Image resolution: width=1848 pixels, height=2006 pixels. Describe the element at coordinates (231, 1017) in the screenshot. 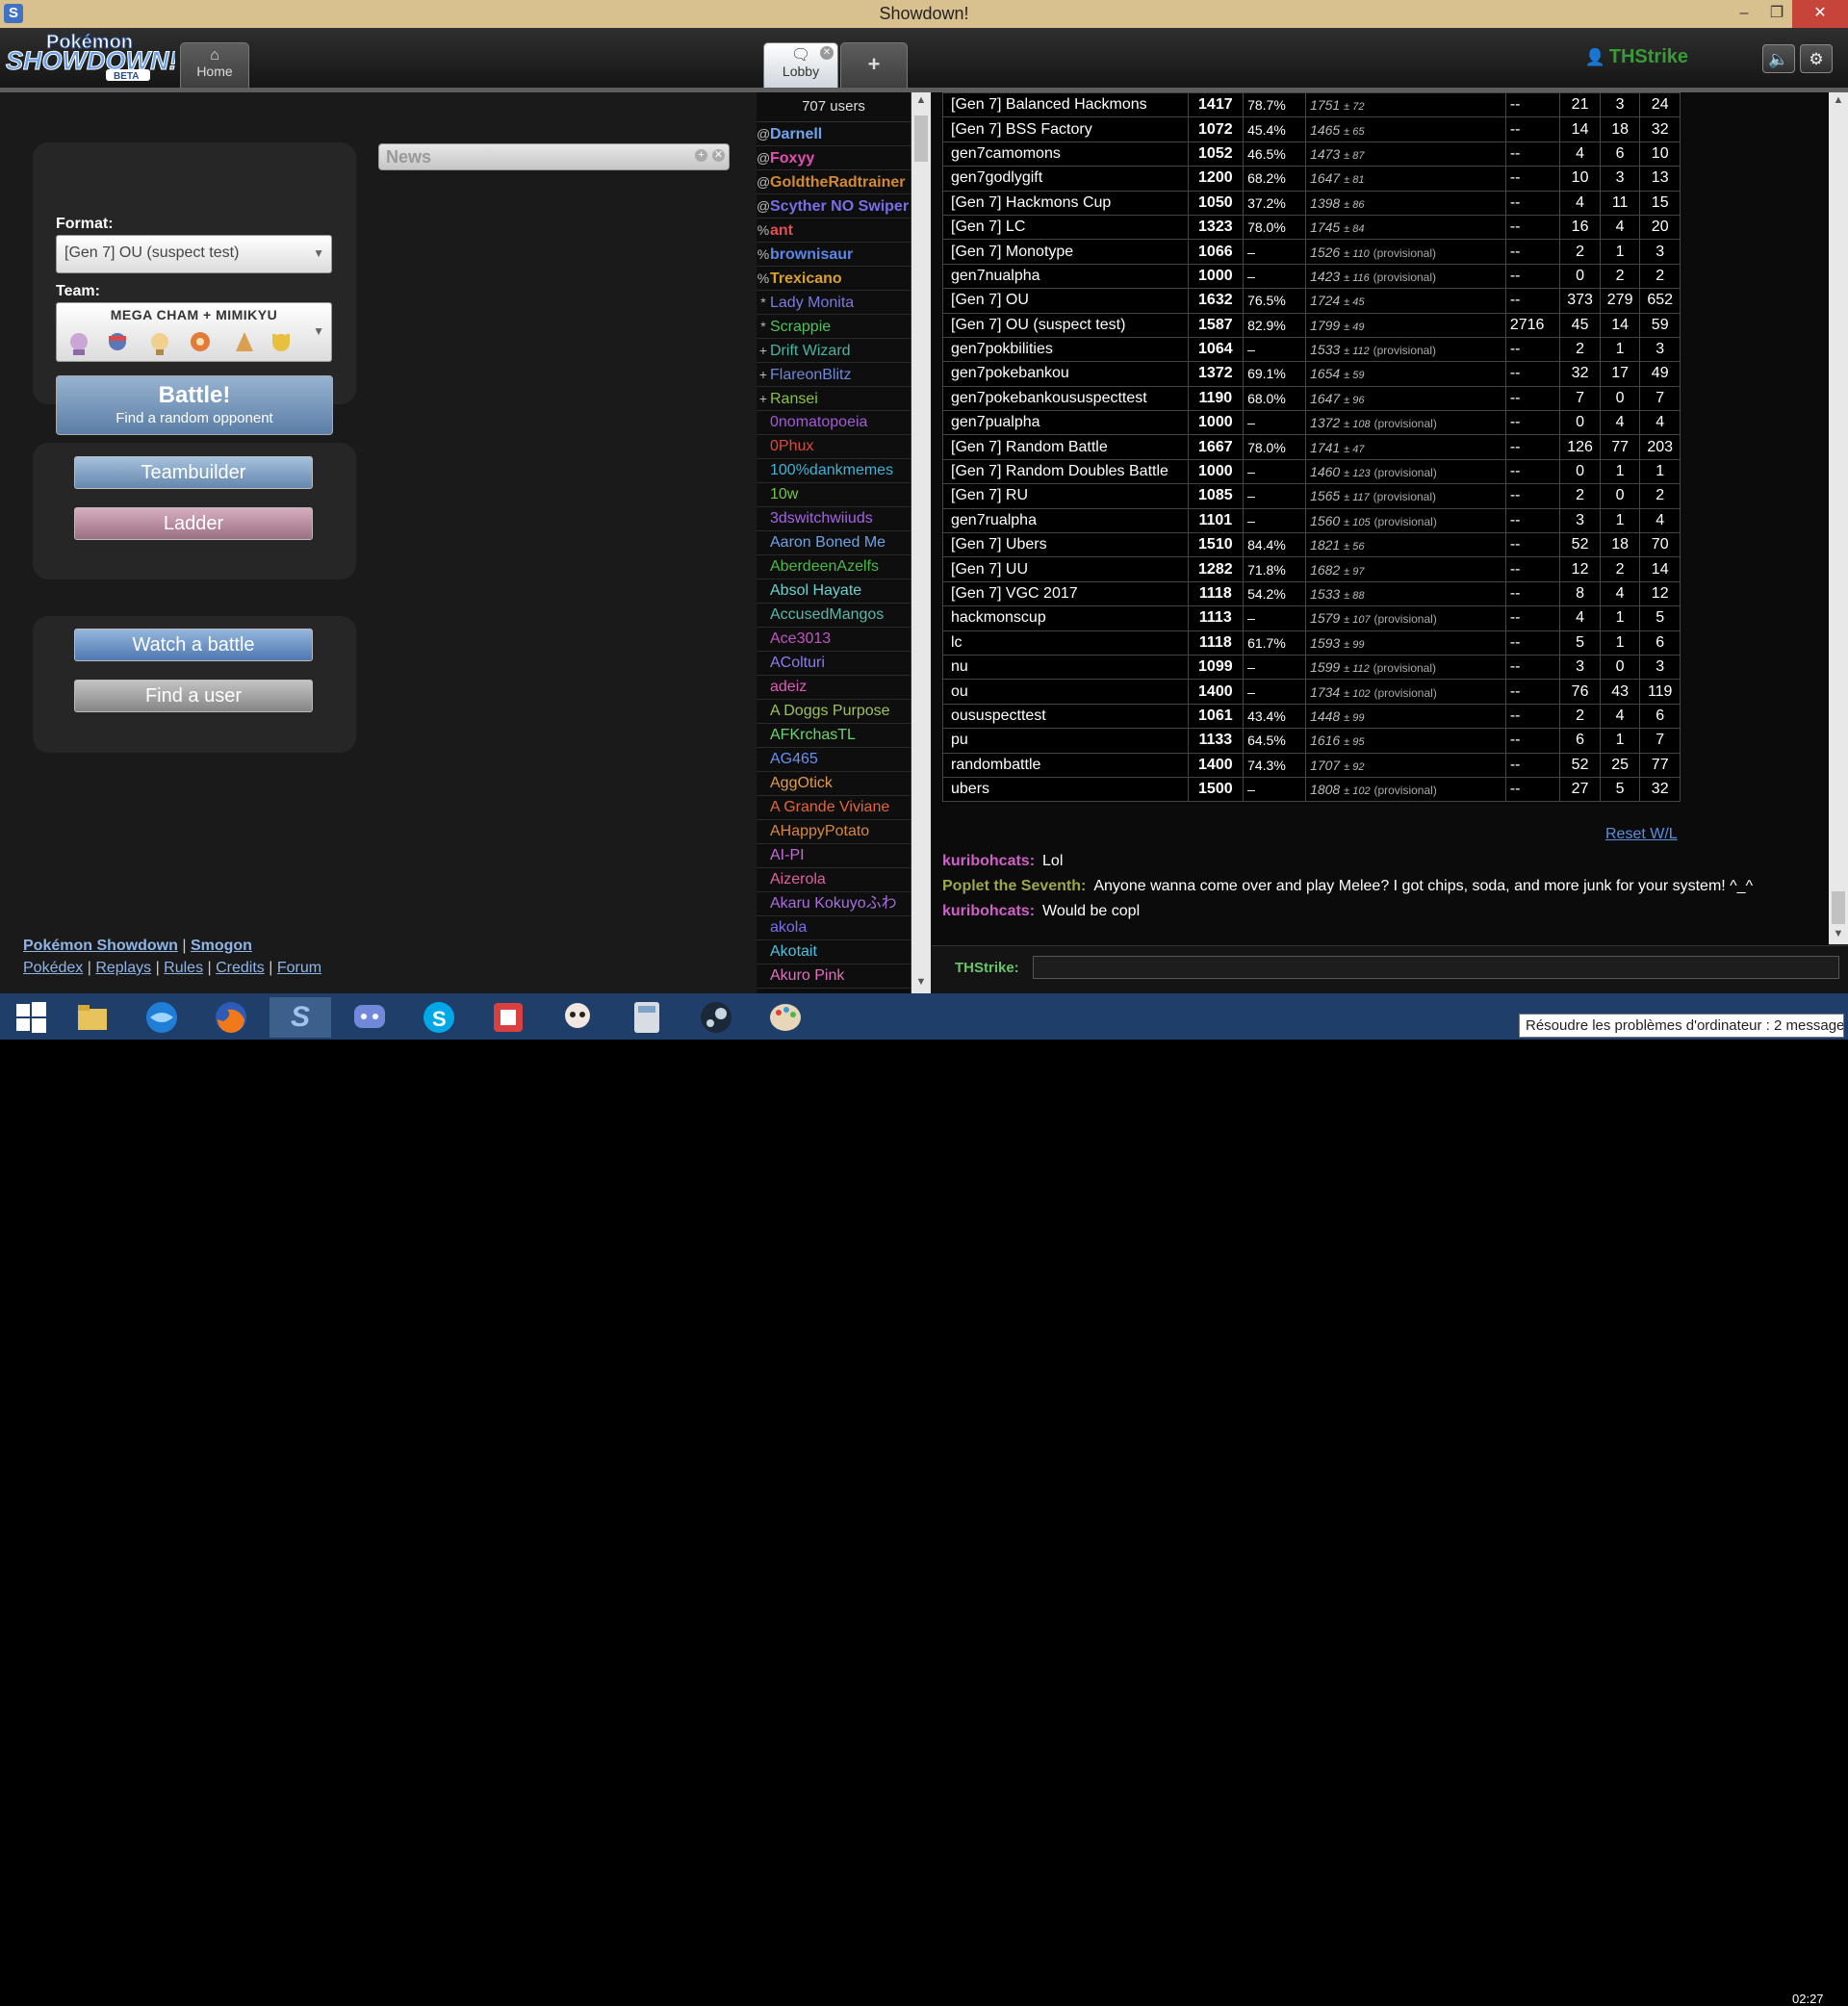

I see `firefox-icon` at that location.